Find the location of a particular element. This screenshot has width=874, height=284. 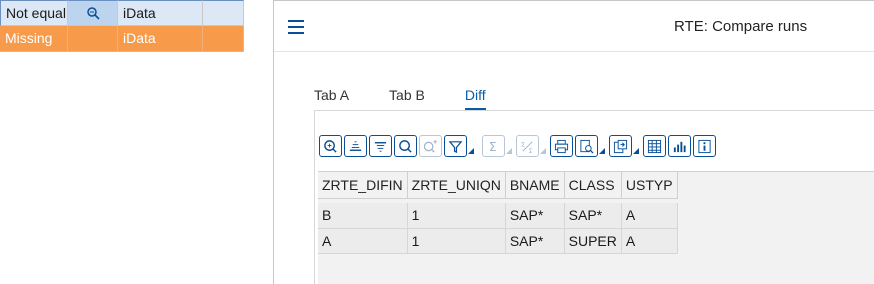

table-header-row: ZRTE_DIFIN ZRTE_UNIQN BNAME CLASS USTYP is located at coordinates (498, 185).